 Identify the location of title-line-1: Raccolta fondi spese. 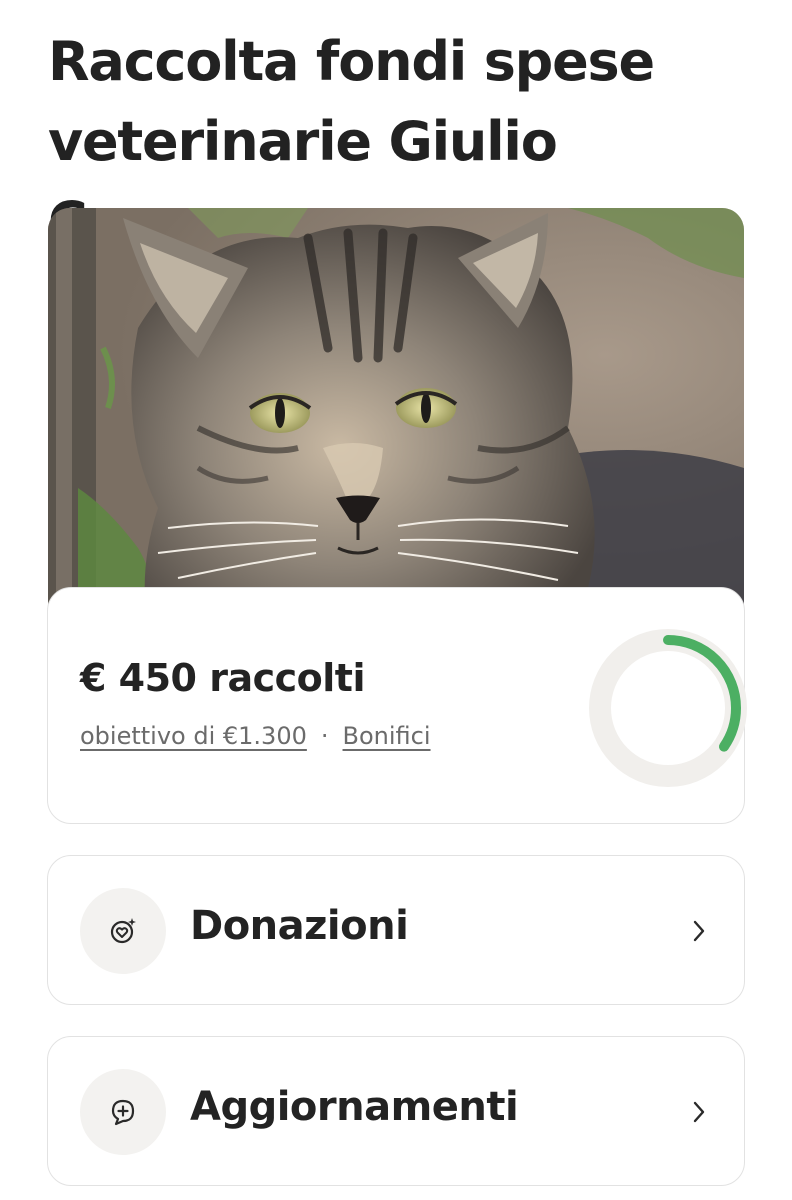
(351, 61).